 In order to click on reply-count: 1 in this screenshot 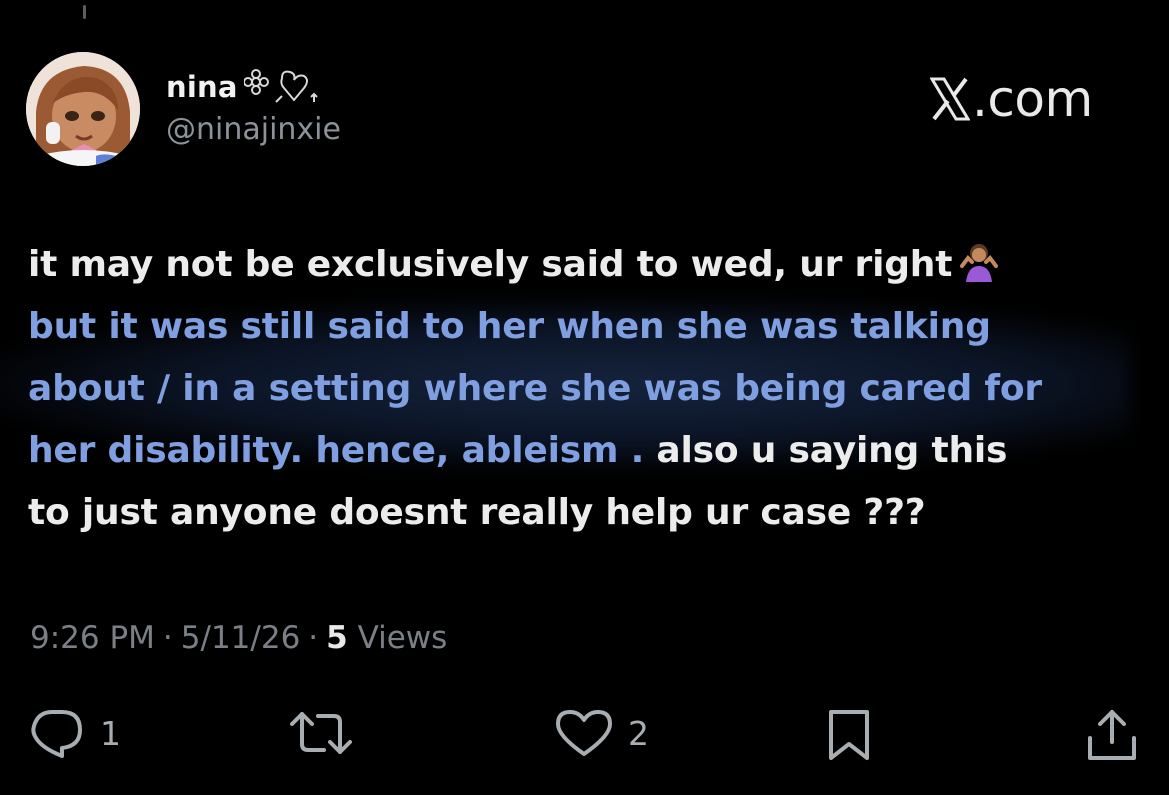, I will do `click(110, 733)`.